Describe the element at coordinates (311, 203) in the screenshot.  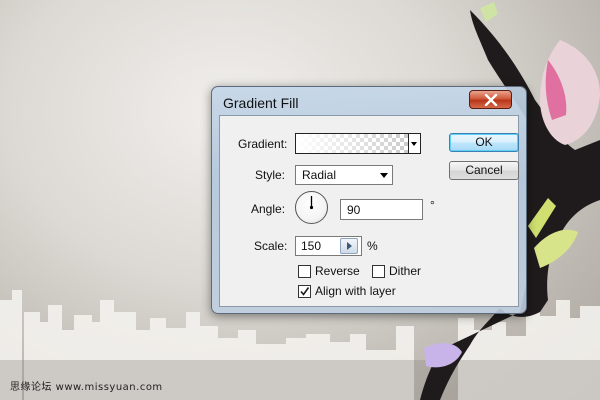
I see `angle-dial-icon` at that location.